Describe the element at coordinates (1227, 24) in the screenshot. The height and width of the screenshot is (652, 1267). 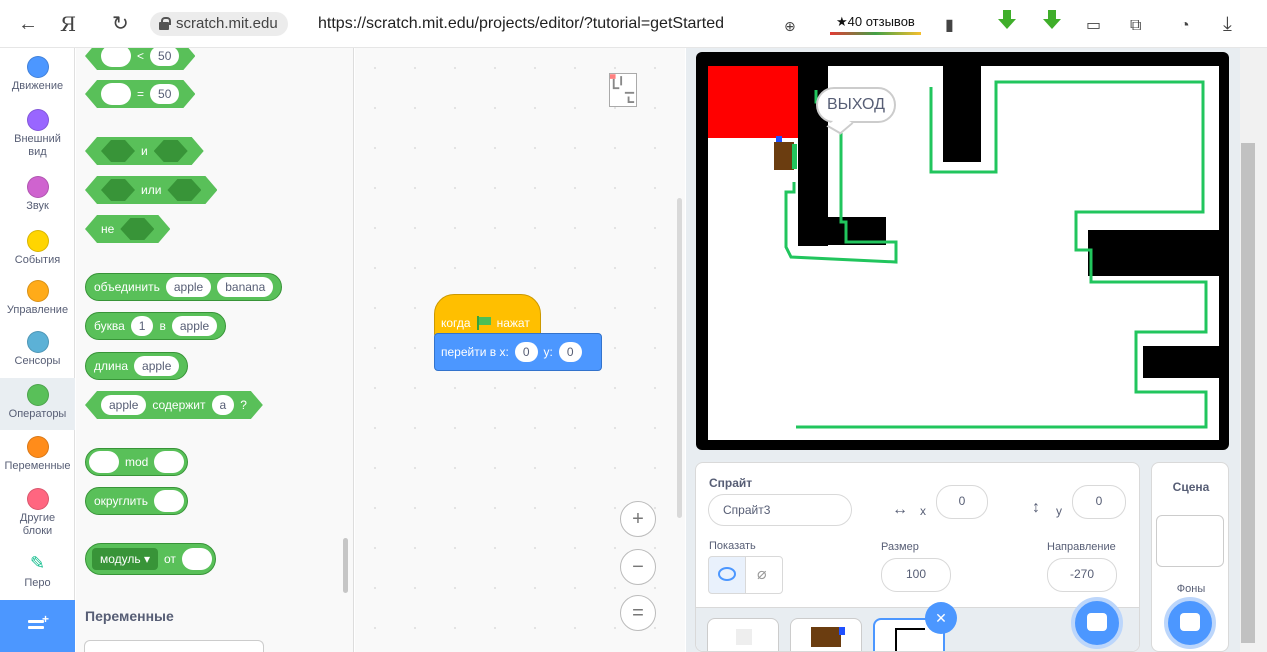
I see `downloads-icon: ⤓` at that location.